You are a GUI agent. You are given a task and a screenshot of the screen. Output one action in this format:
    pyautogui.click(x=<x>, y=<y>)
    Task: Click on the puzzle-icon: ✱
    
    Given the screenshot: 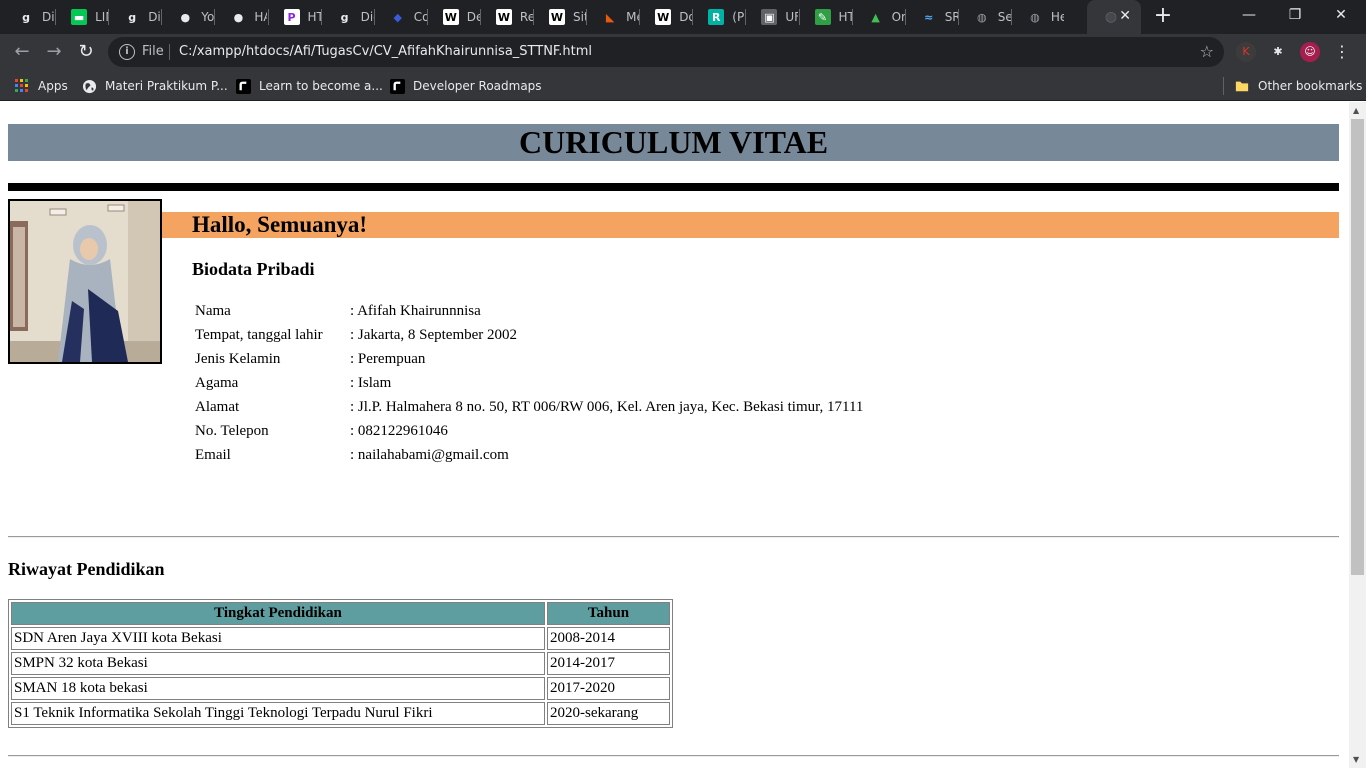 What is the action you would take?
    pyautogui.click(x=1278, y=52)
    